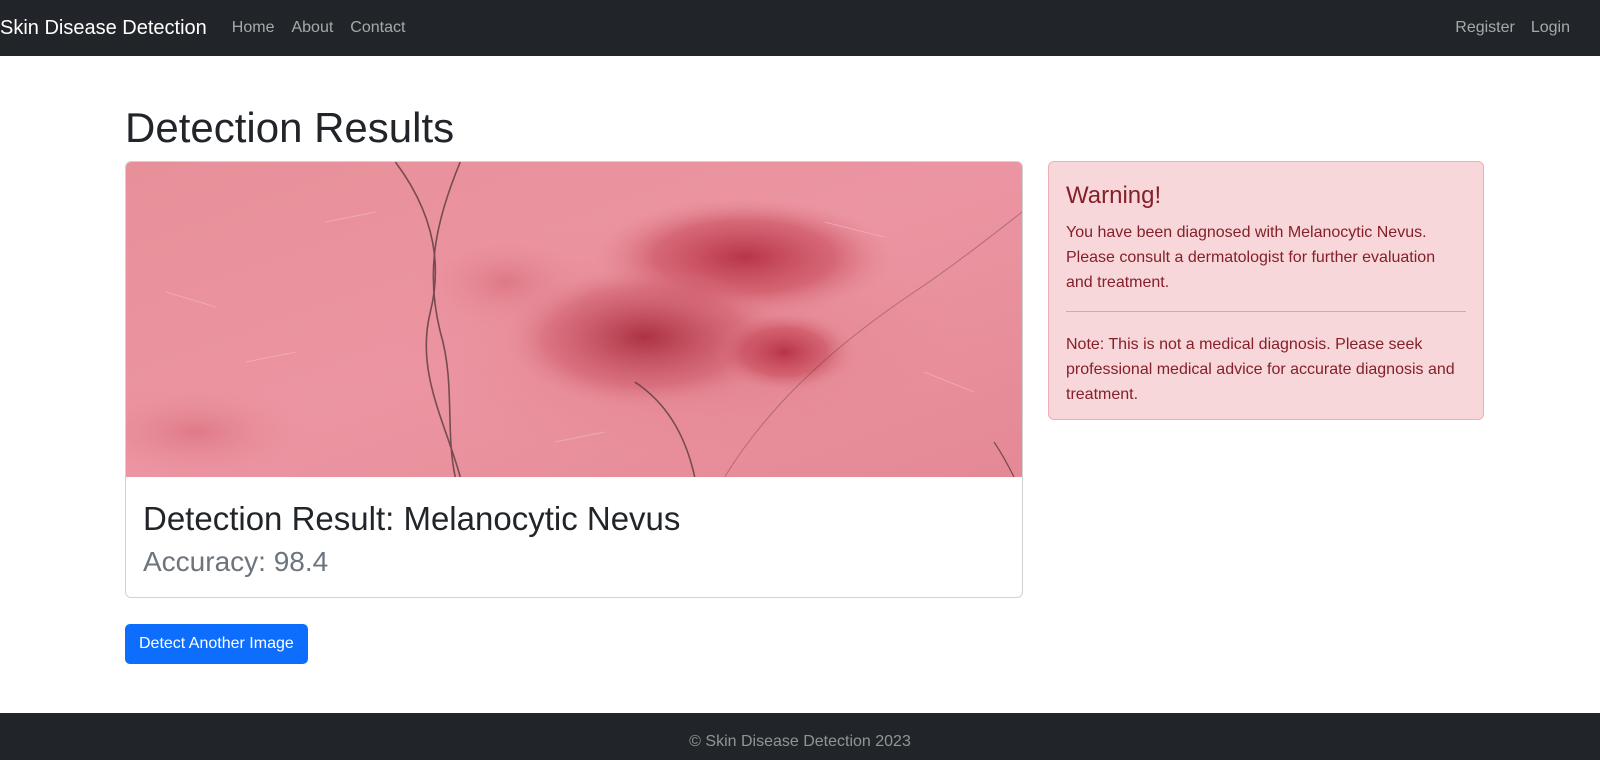 This screenshot has height=760, width=1600. I want to click on detect-another-image-button: Detect Another Image, so click(216, 644).